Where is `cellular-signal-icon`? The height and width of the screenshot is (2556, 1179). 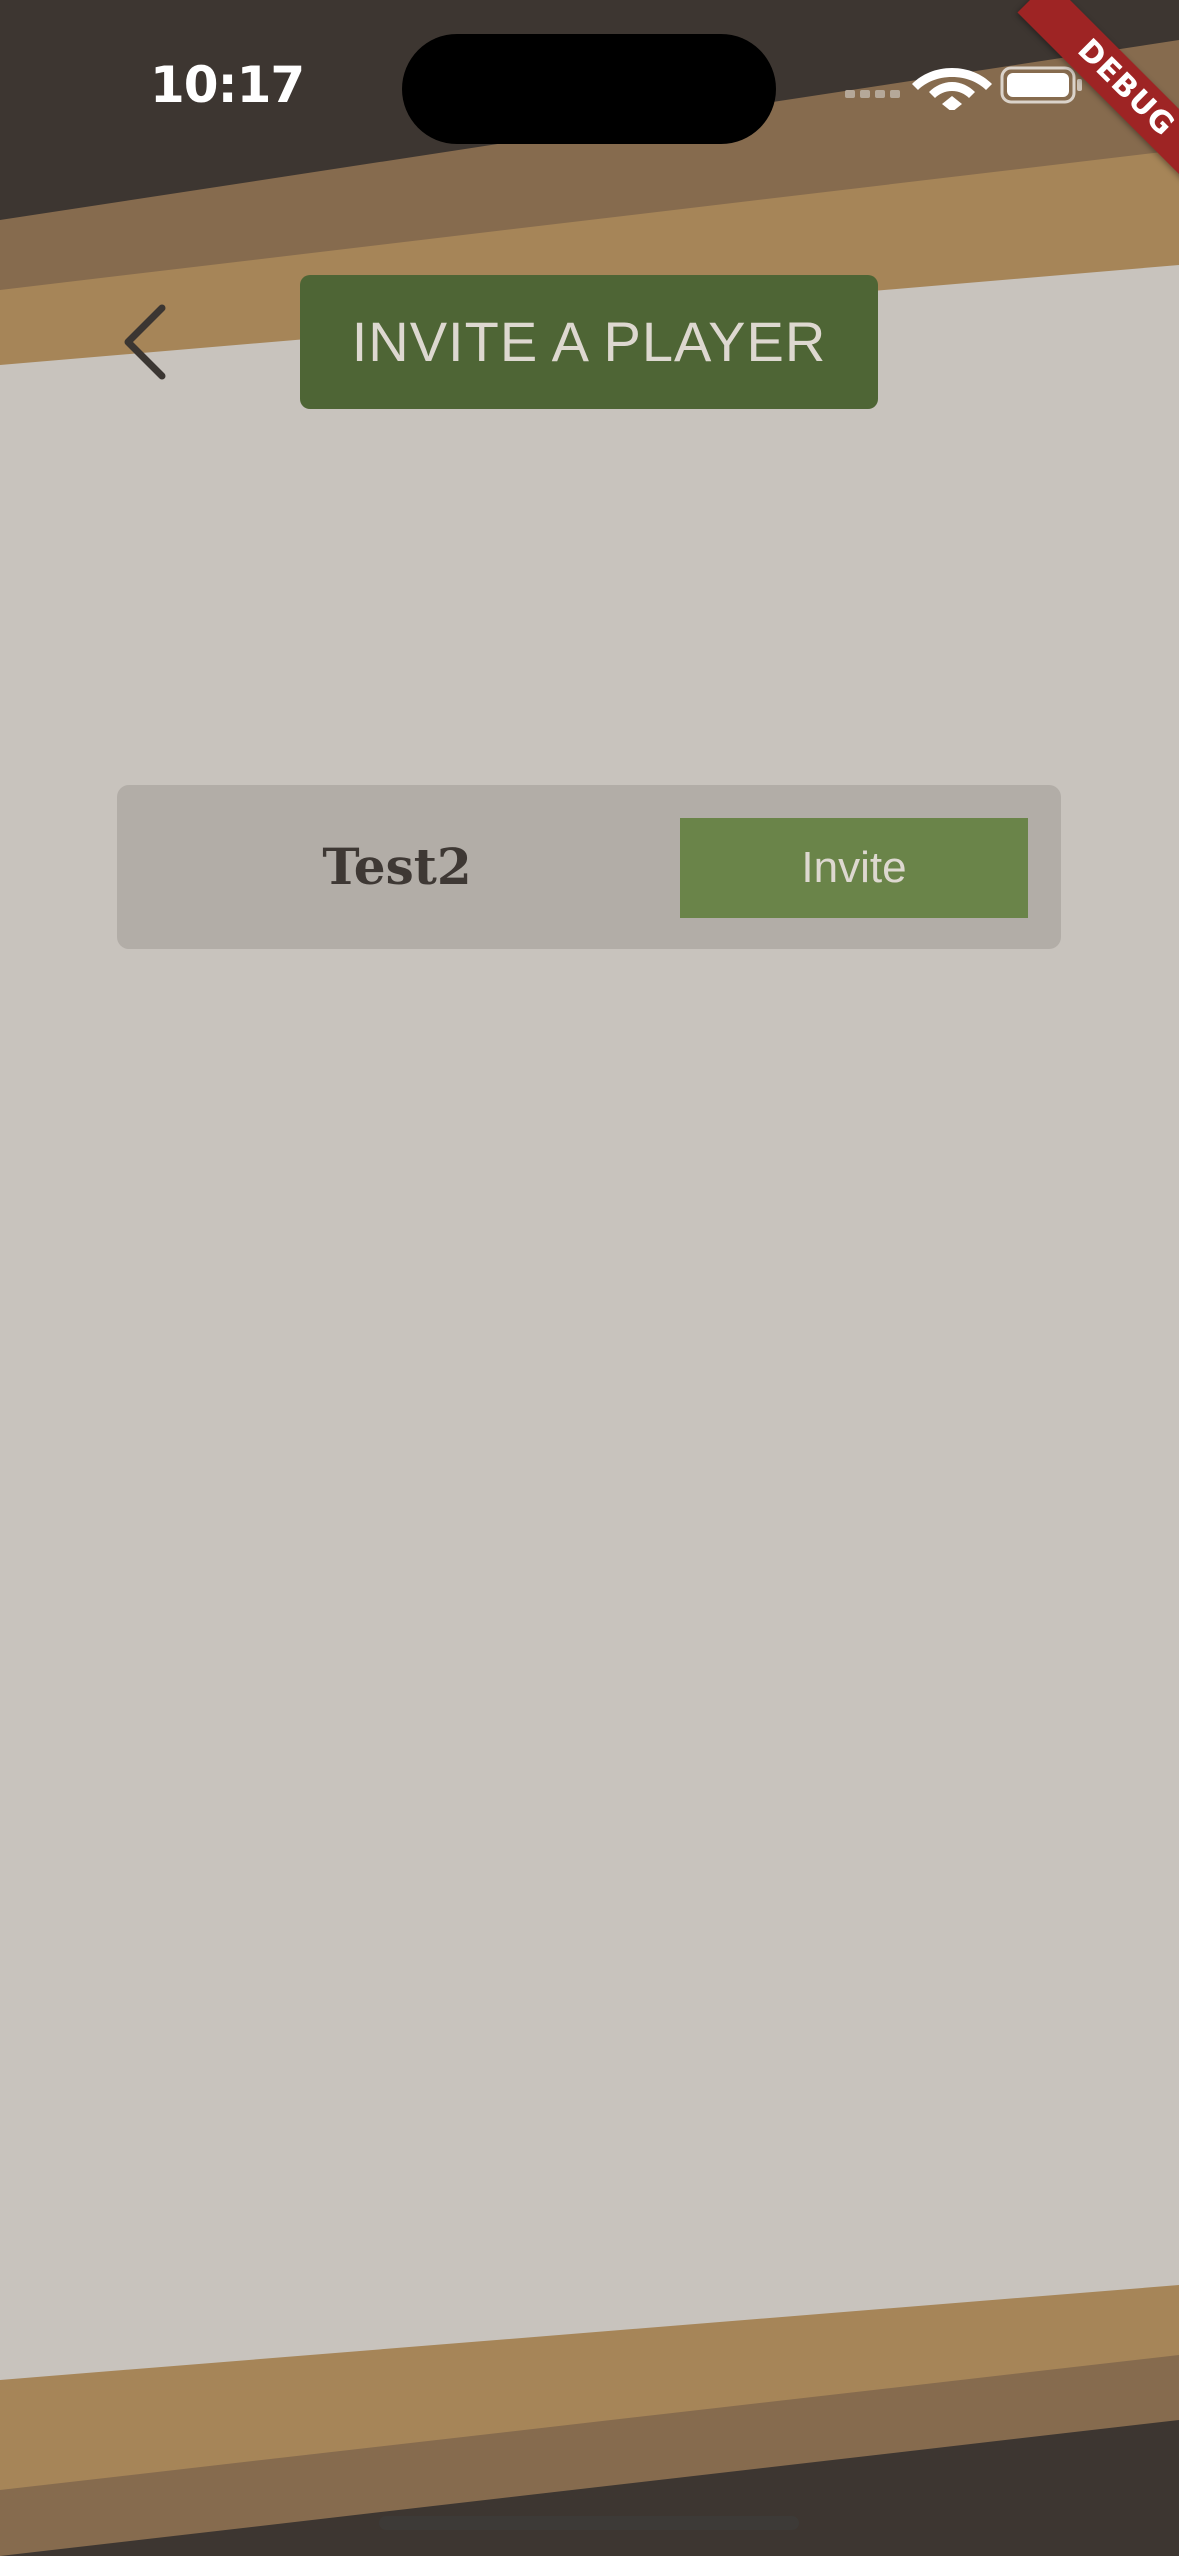 cellular-signal-icon is located at coordinates (872, 94).